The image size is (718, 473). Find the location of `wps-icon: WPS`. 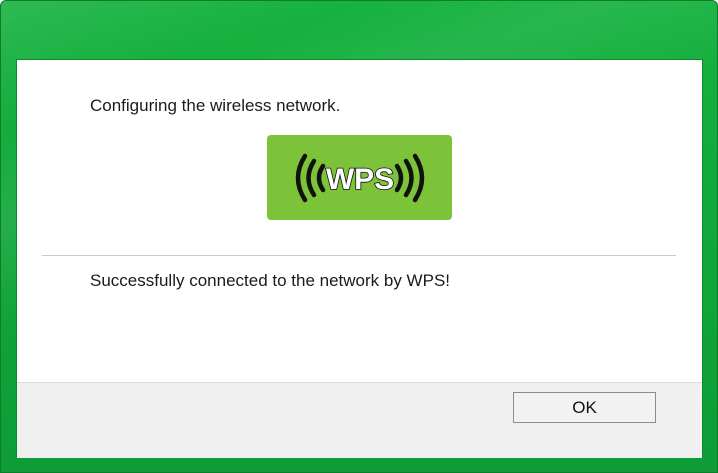

wps-icon: WPS is located at coordinates (359, 177).